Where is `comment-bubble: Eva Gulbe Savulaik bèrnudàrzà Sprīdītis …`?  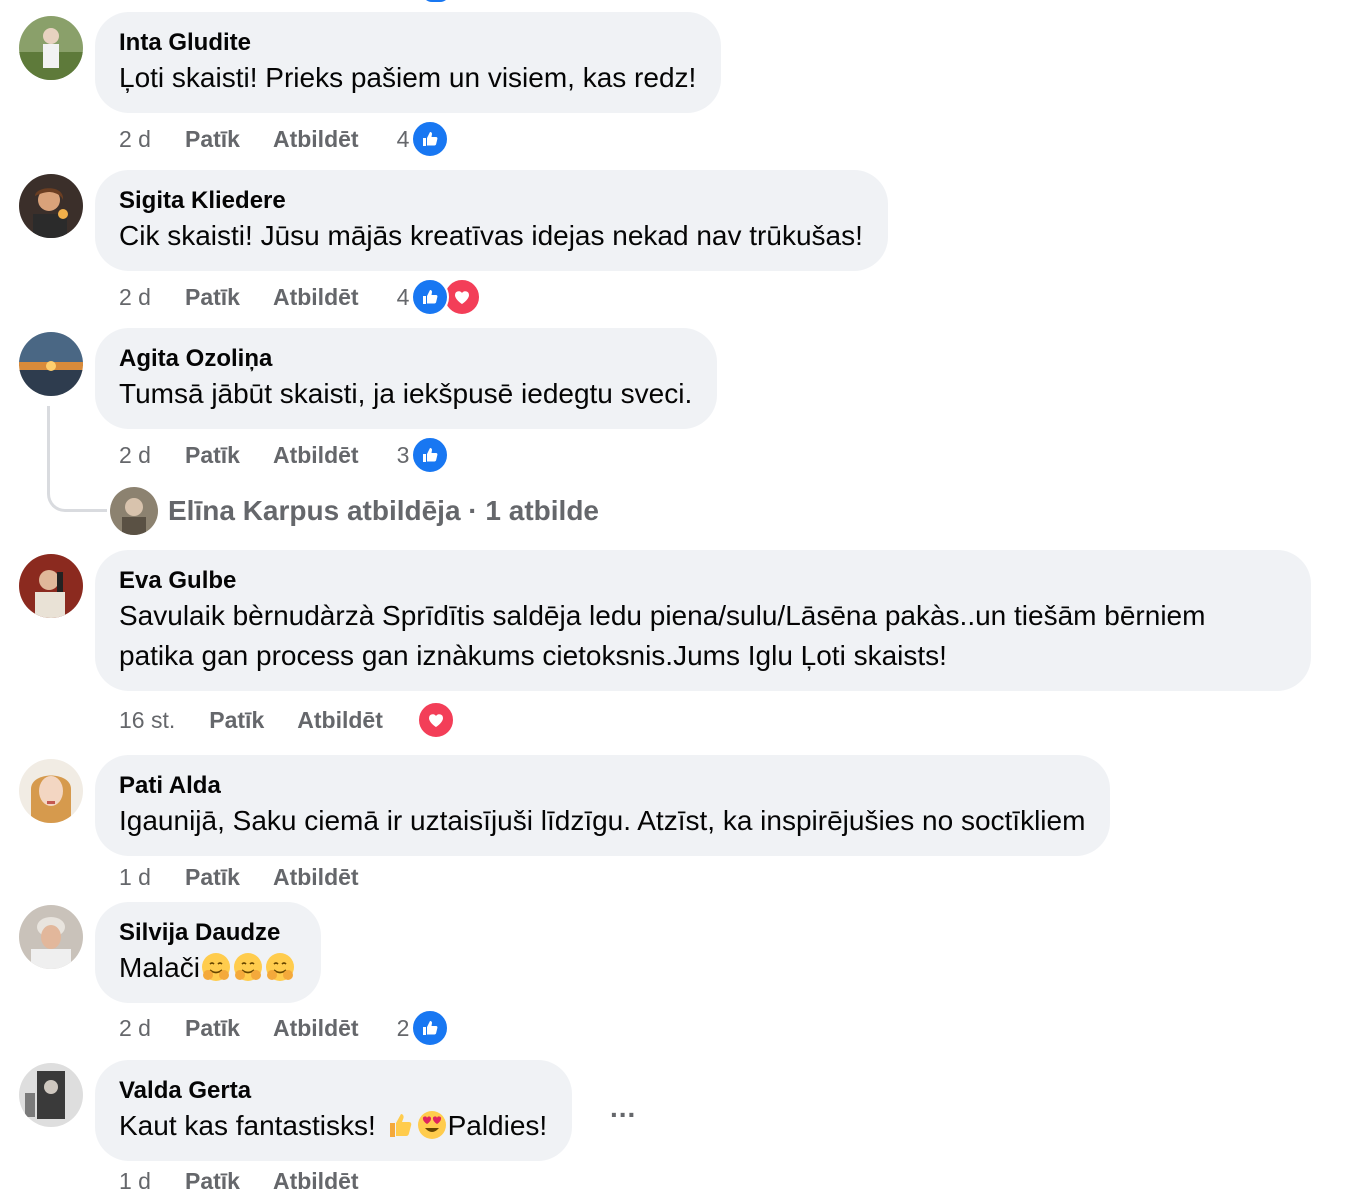
comment-bubble: Eva Gulbe Savulaik bèrnudàrzà Sprīdītis … is located at coordinates (703, 620).